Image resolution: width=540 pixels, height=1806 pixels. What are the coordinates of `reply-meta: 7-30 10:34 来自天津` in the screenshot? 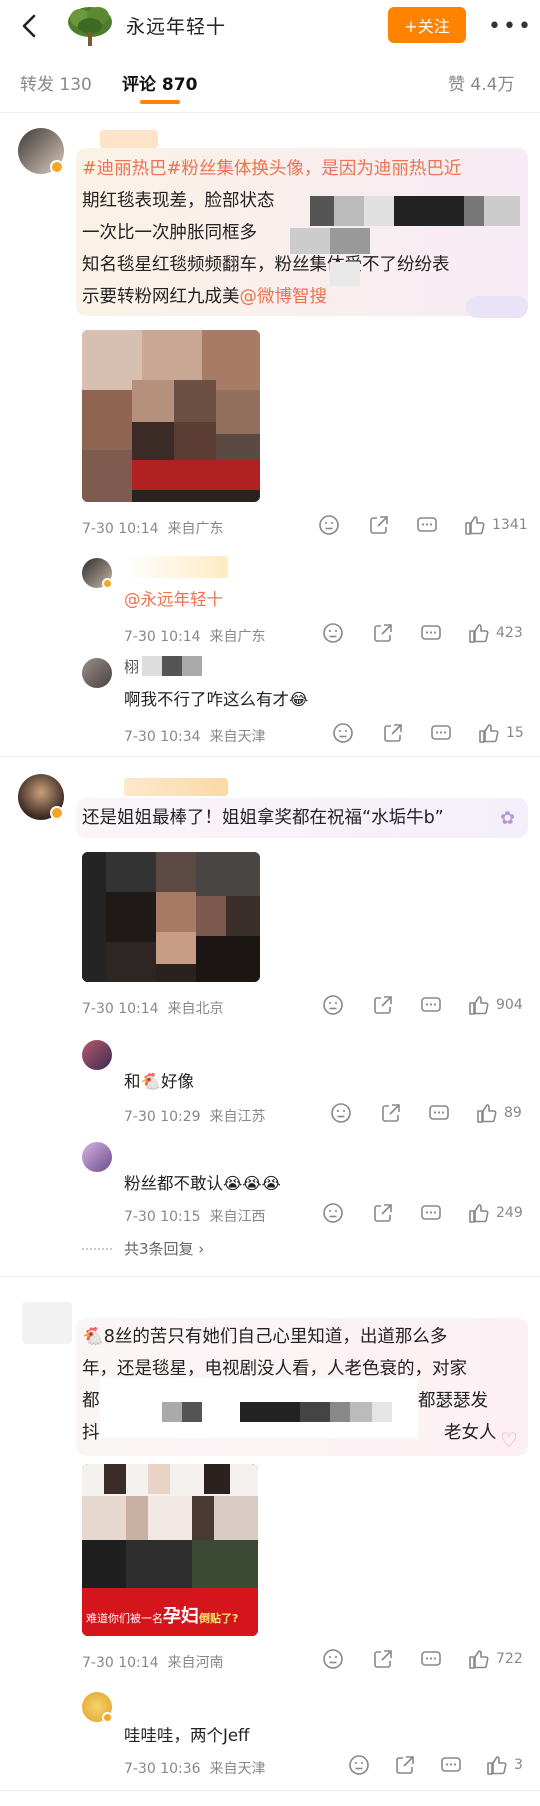 It's located at (194, 736).